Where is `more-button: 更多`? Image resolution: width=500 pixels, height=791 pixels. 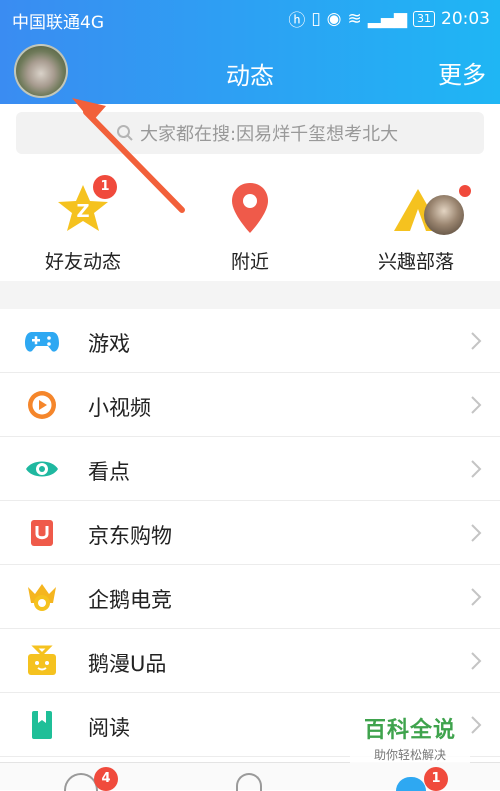 more-button: 更多 is located at coordinates (462, 72).